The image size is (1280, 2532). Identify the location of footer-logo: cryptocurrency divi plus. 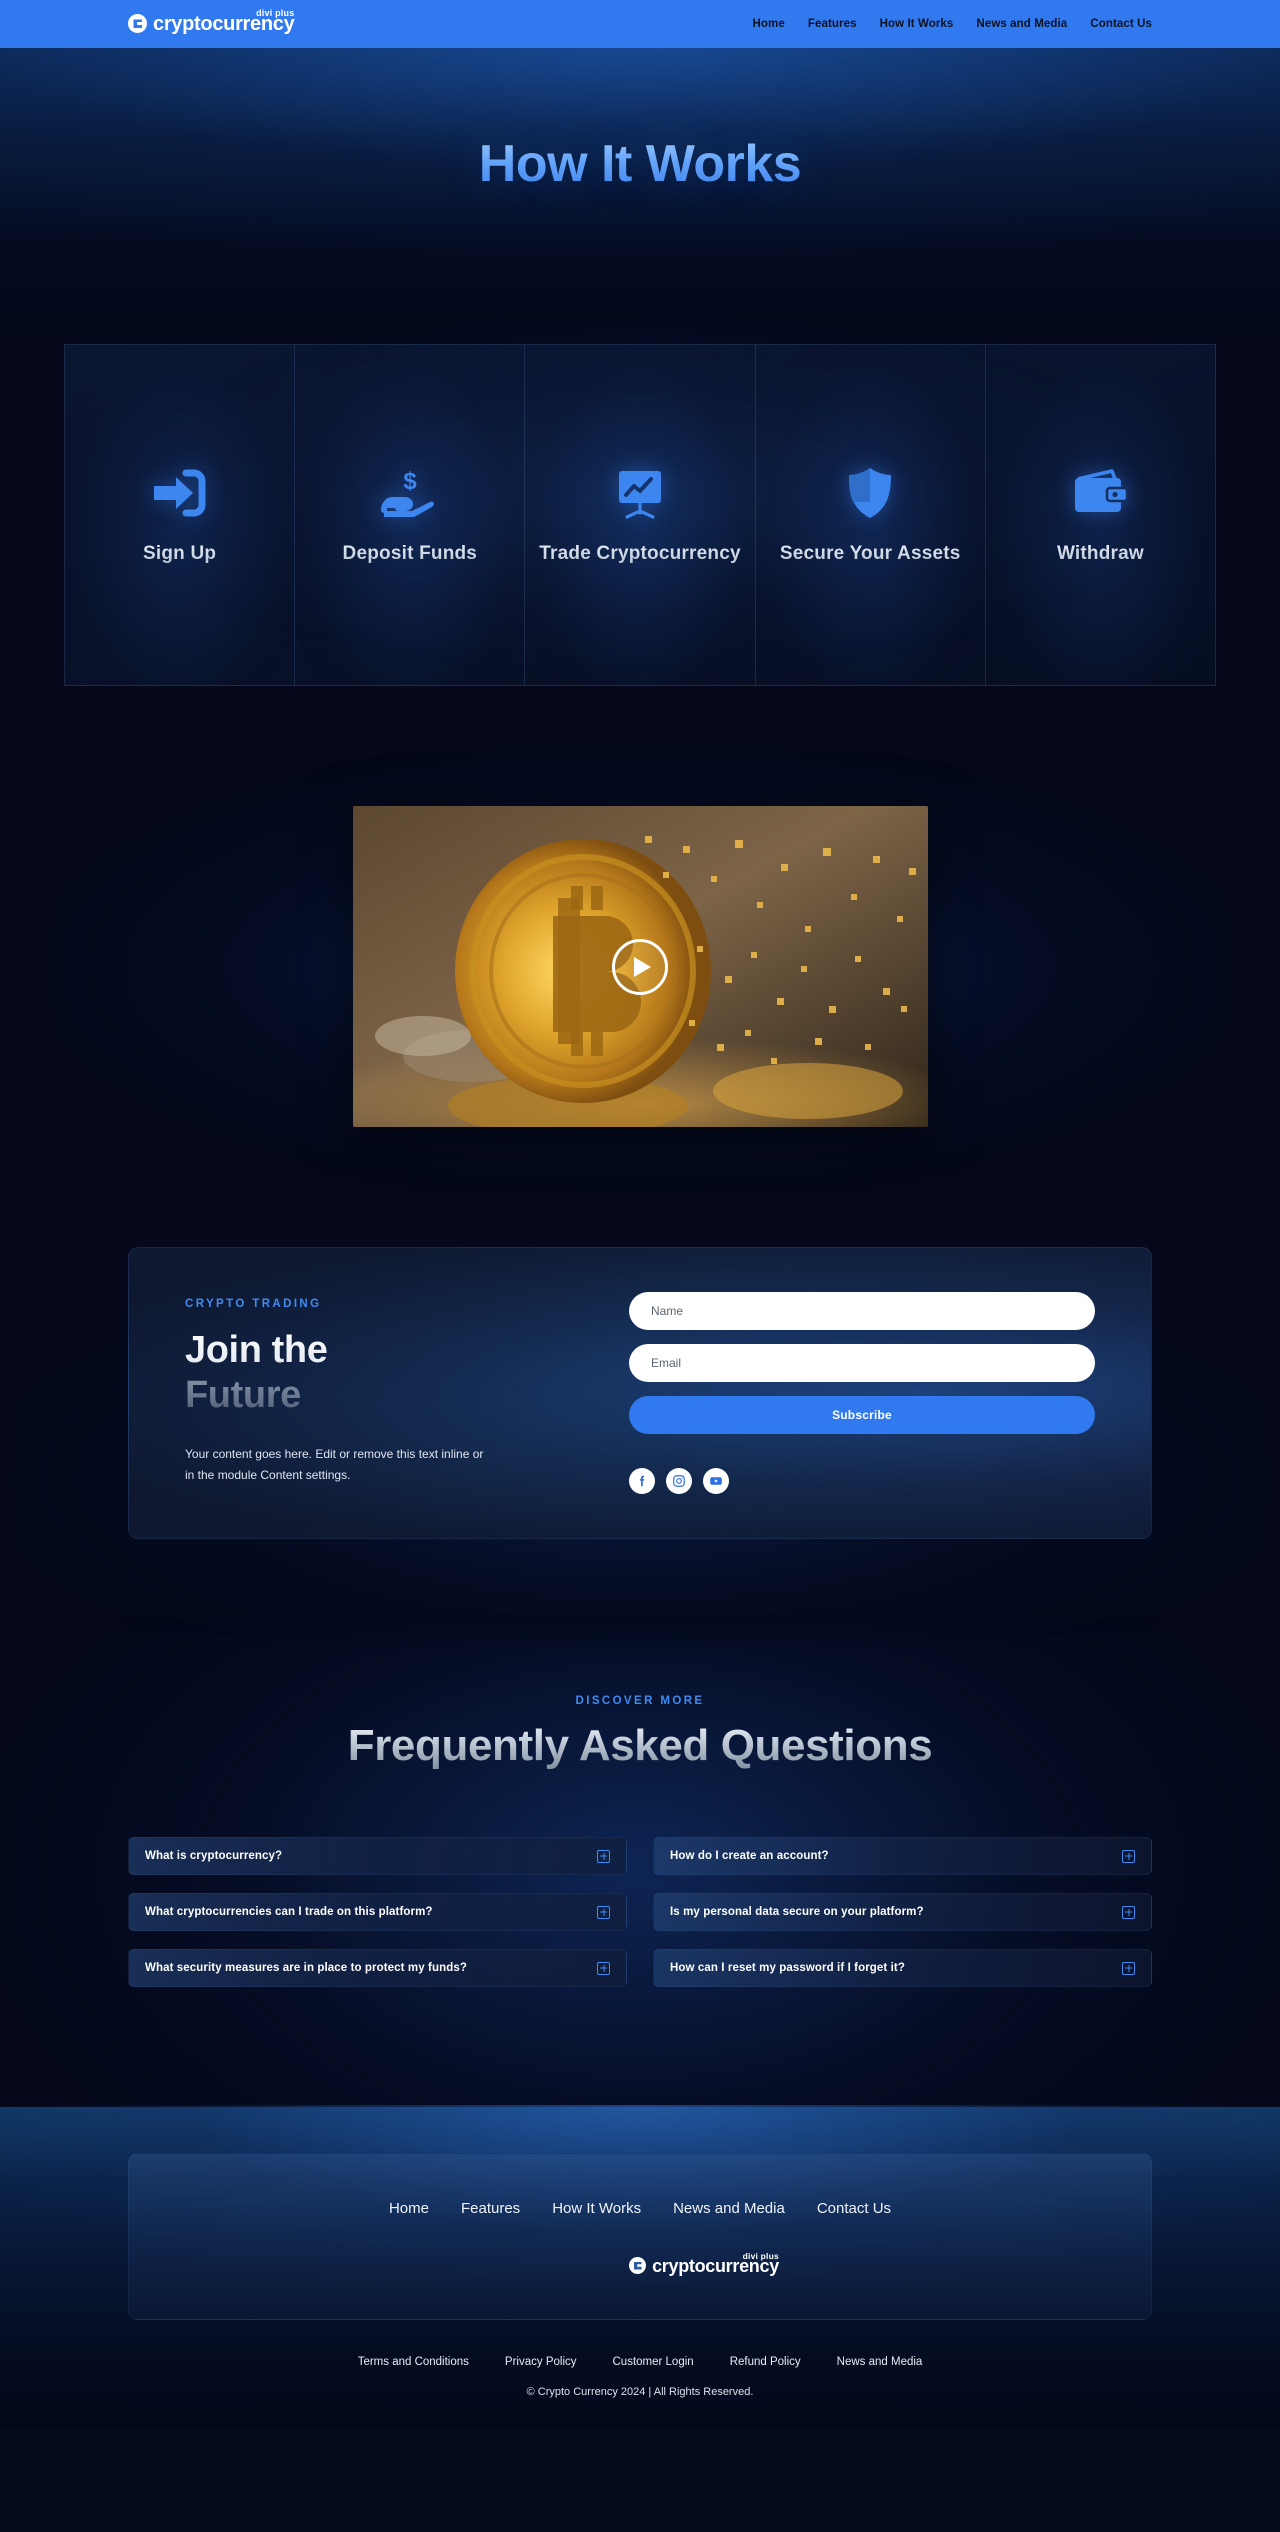
(704, 2263).